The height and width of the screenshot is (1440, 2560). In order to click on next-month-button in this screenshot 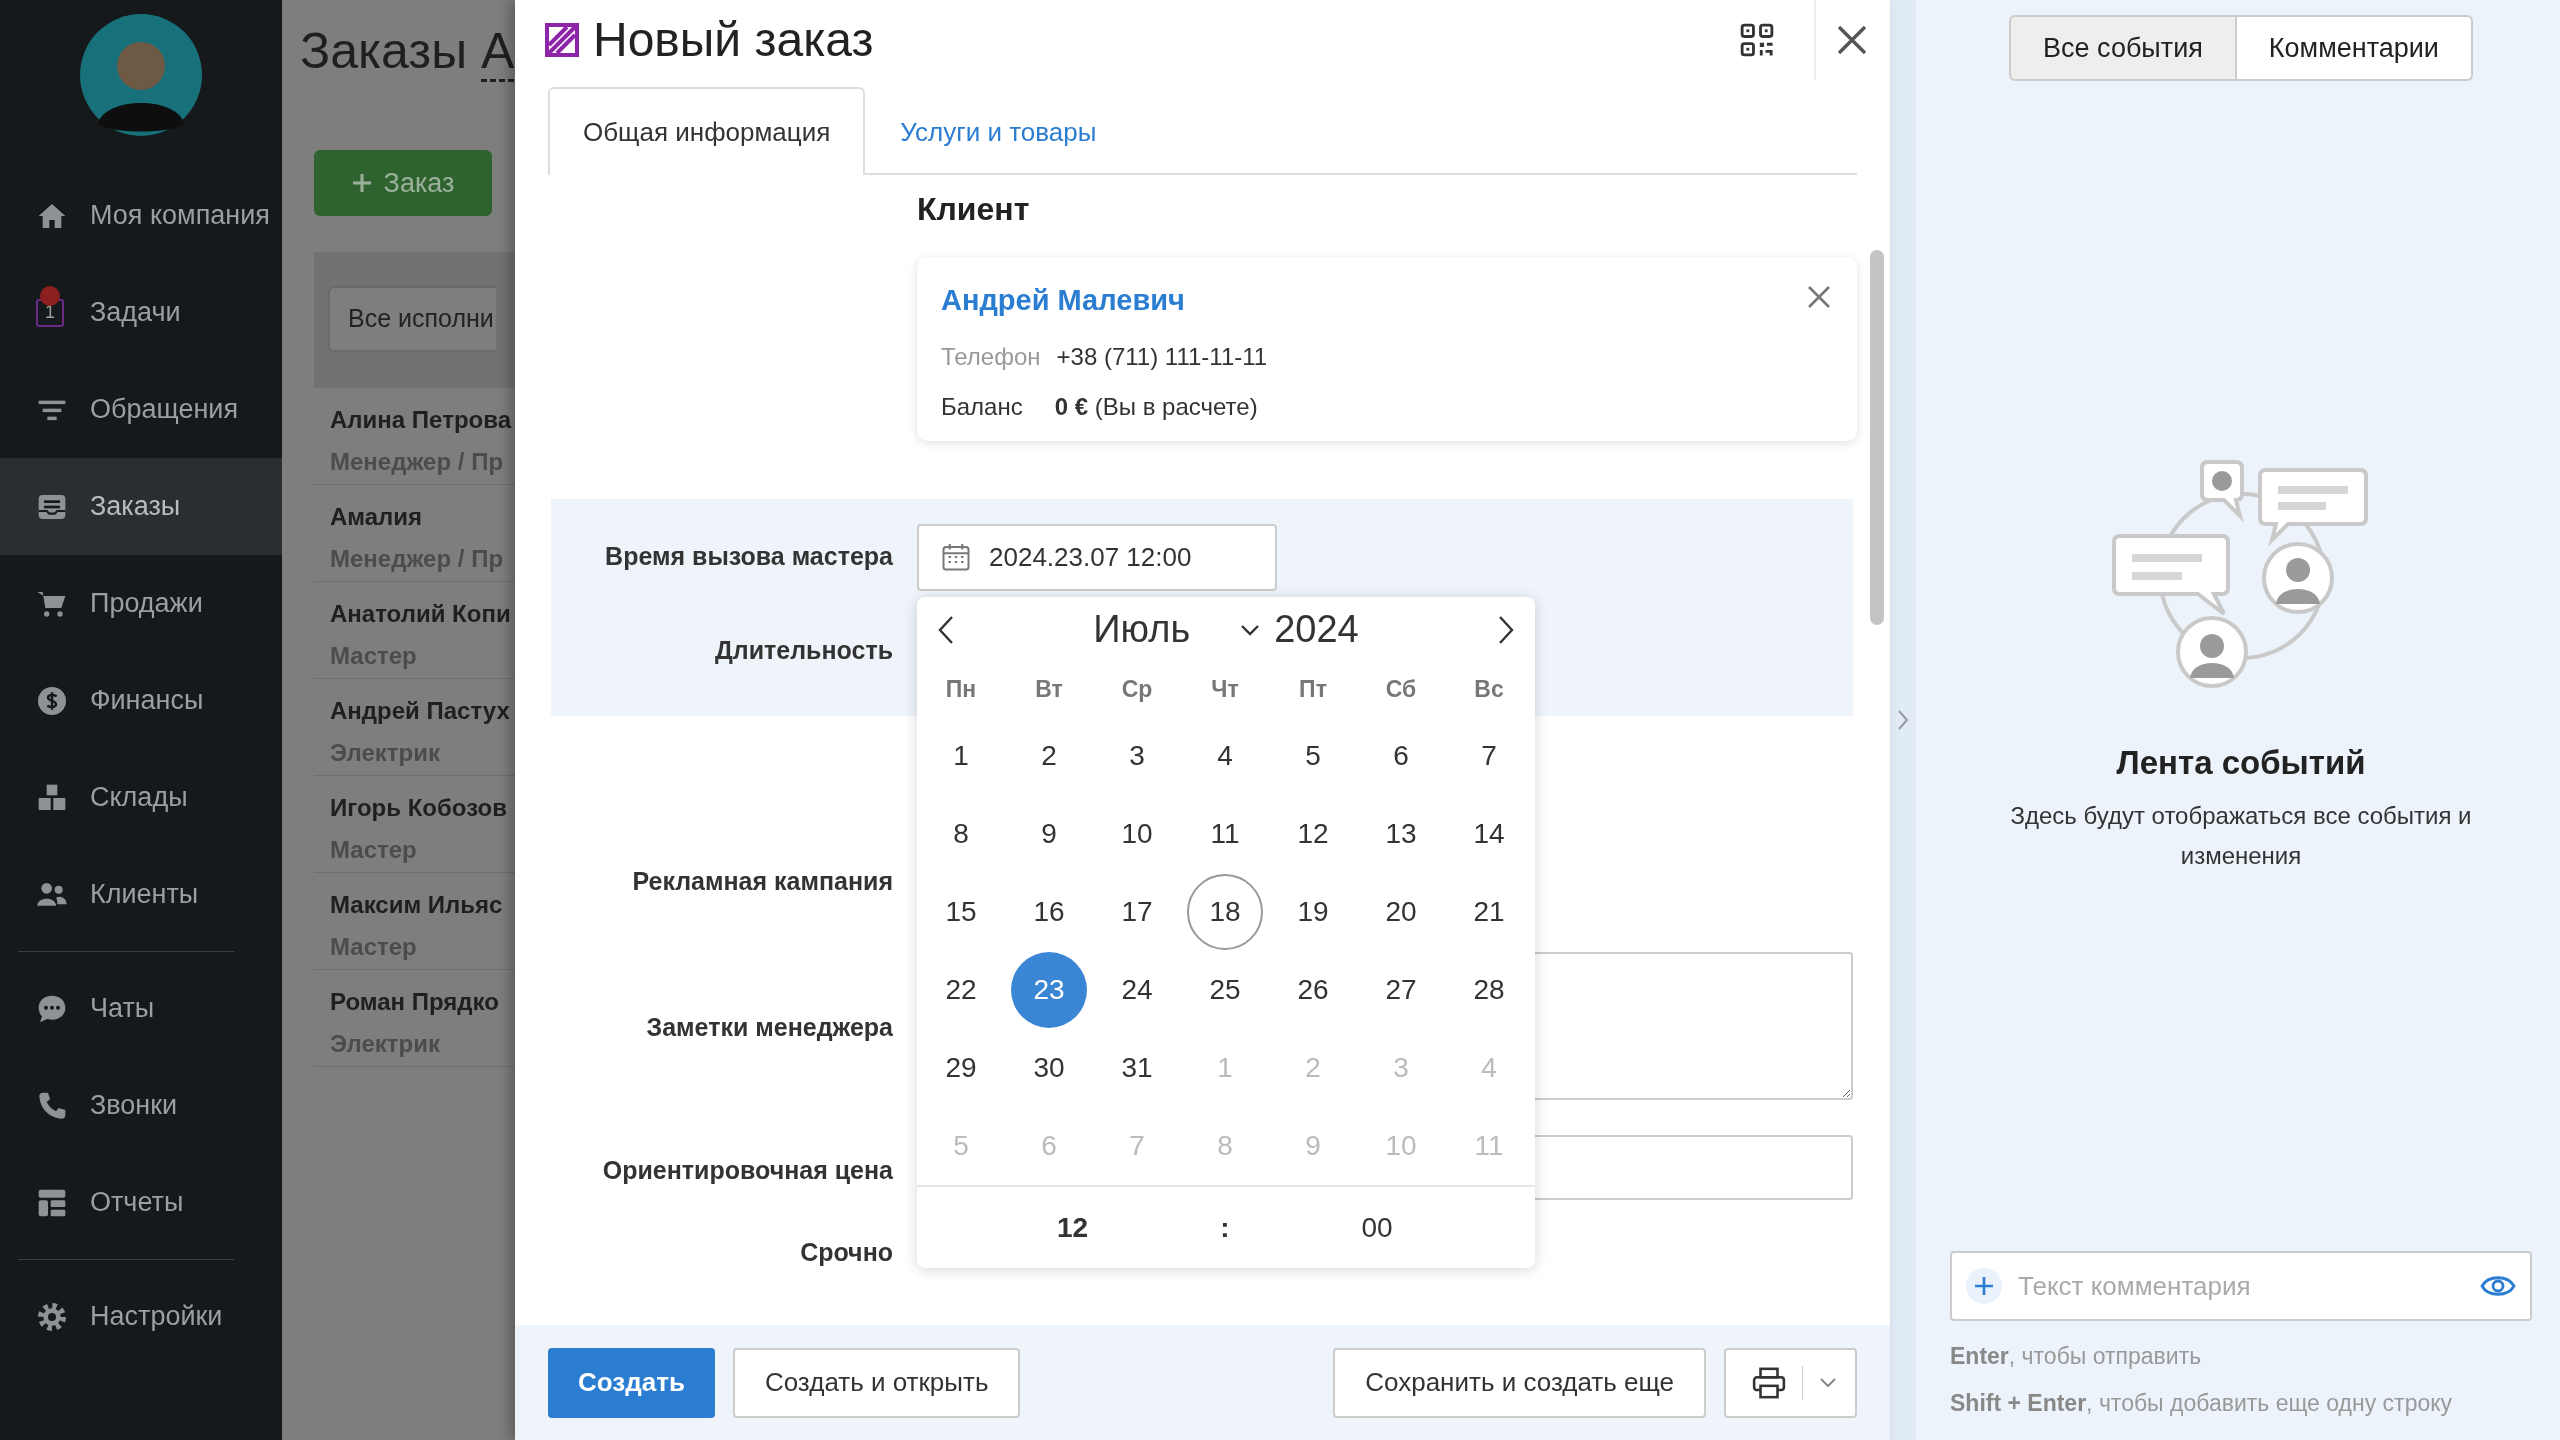, I will do `click(1506, 629)`.